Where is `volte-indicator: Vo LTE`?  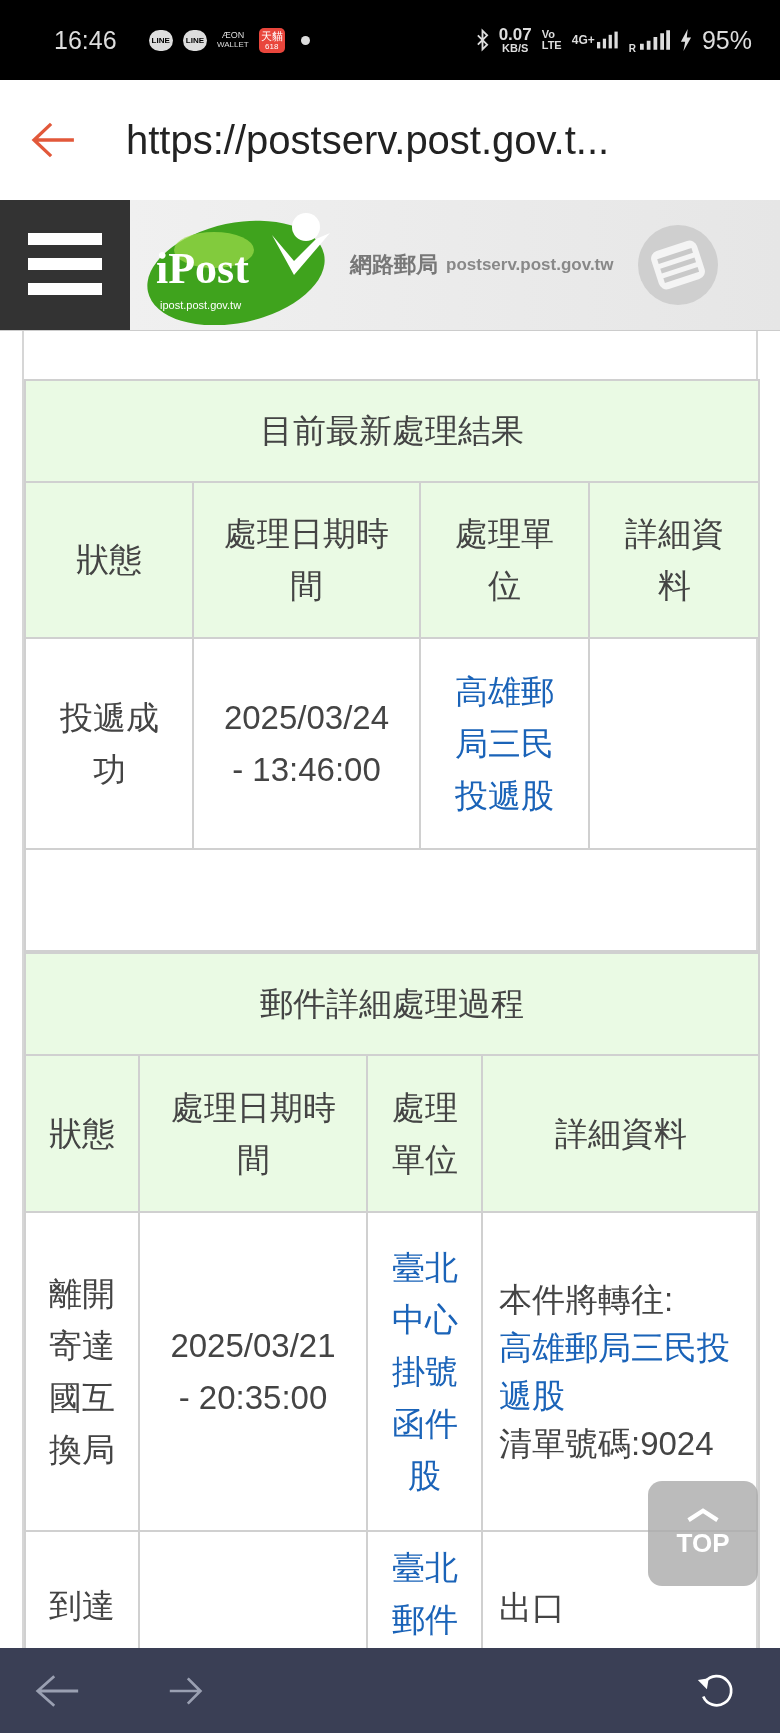
volte-indicator: Vo LTE is located at coordinates (551, 40).